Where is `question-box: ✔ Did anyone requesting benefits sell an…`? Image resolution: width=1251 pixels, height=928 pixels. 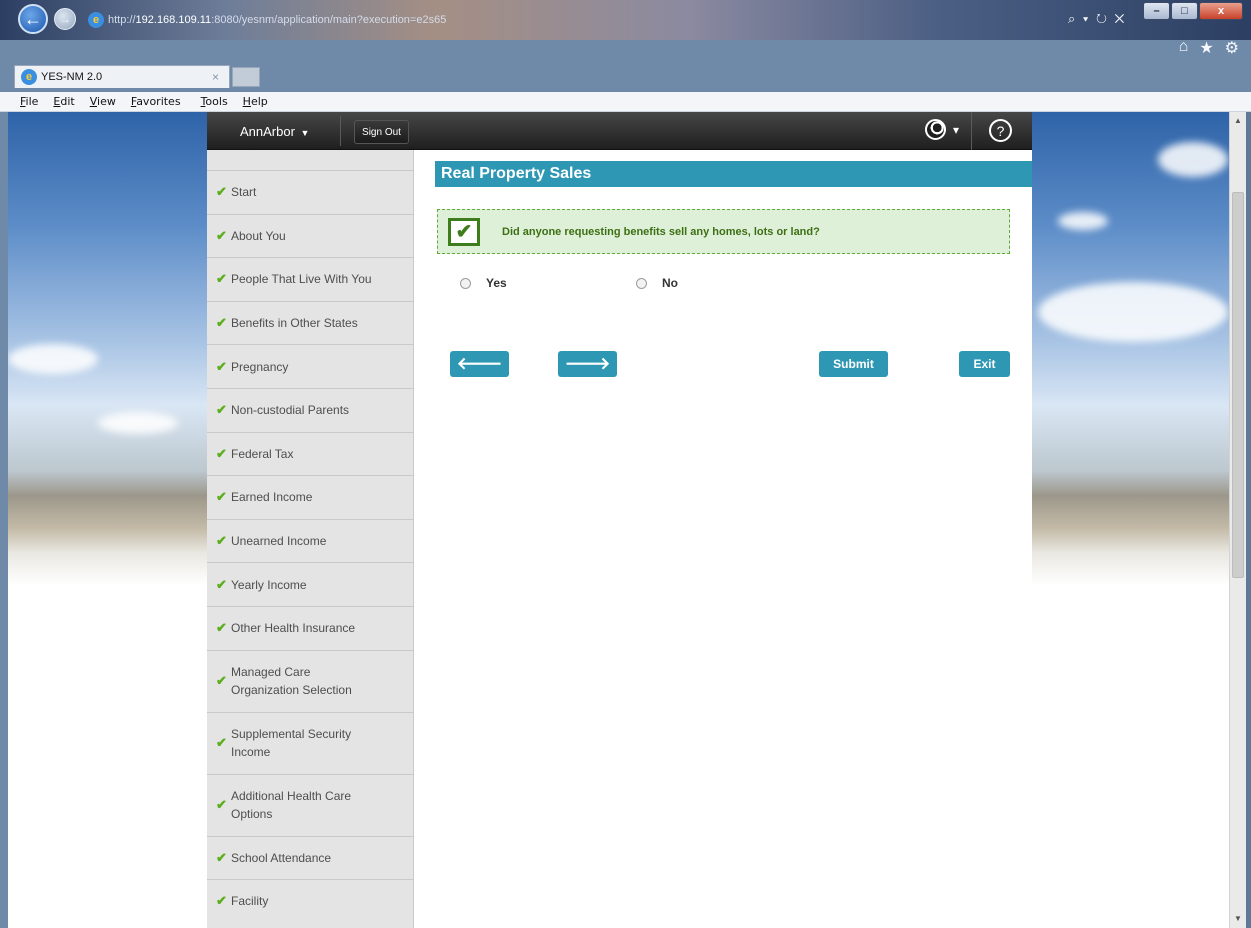 question-box: ✔ Did anyone requesting benefits sell an… is located at coordinates (723, 231).